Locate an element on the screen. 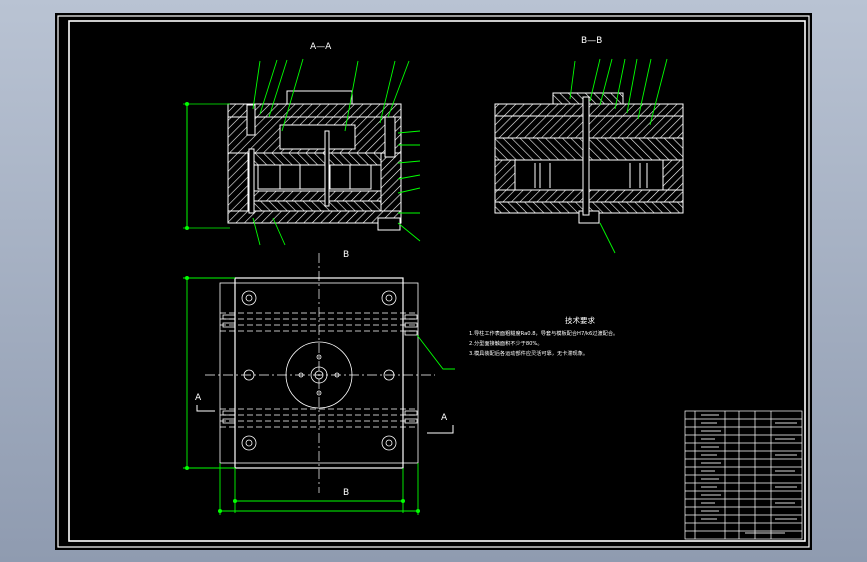 The width and height of the screenshot is (867, 562). note-line-1: 1.导柱工作表面粗糙度Ra0.8，导套与模板配合H7/k6过渡配合。 is located at coordinates (543, 333).